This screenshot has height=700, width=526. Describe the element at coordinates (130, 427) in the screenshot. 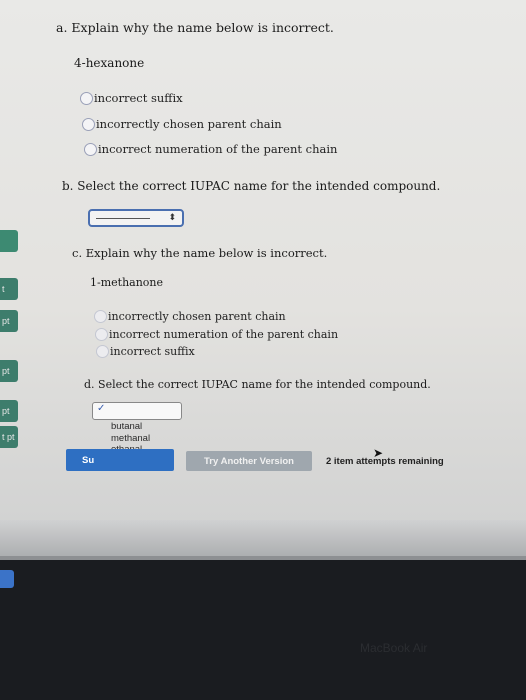

I see `dropdown-option-butanal: butanal` at that location.